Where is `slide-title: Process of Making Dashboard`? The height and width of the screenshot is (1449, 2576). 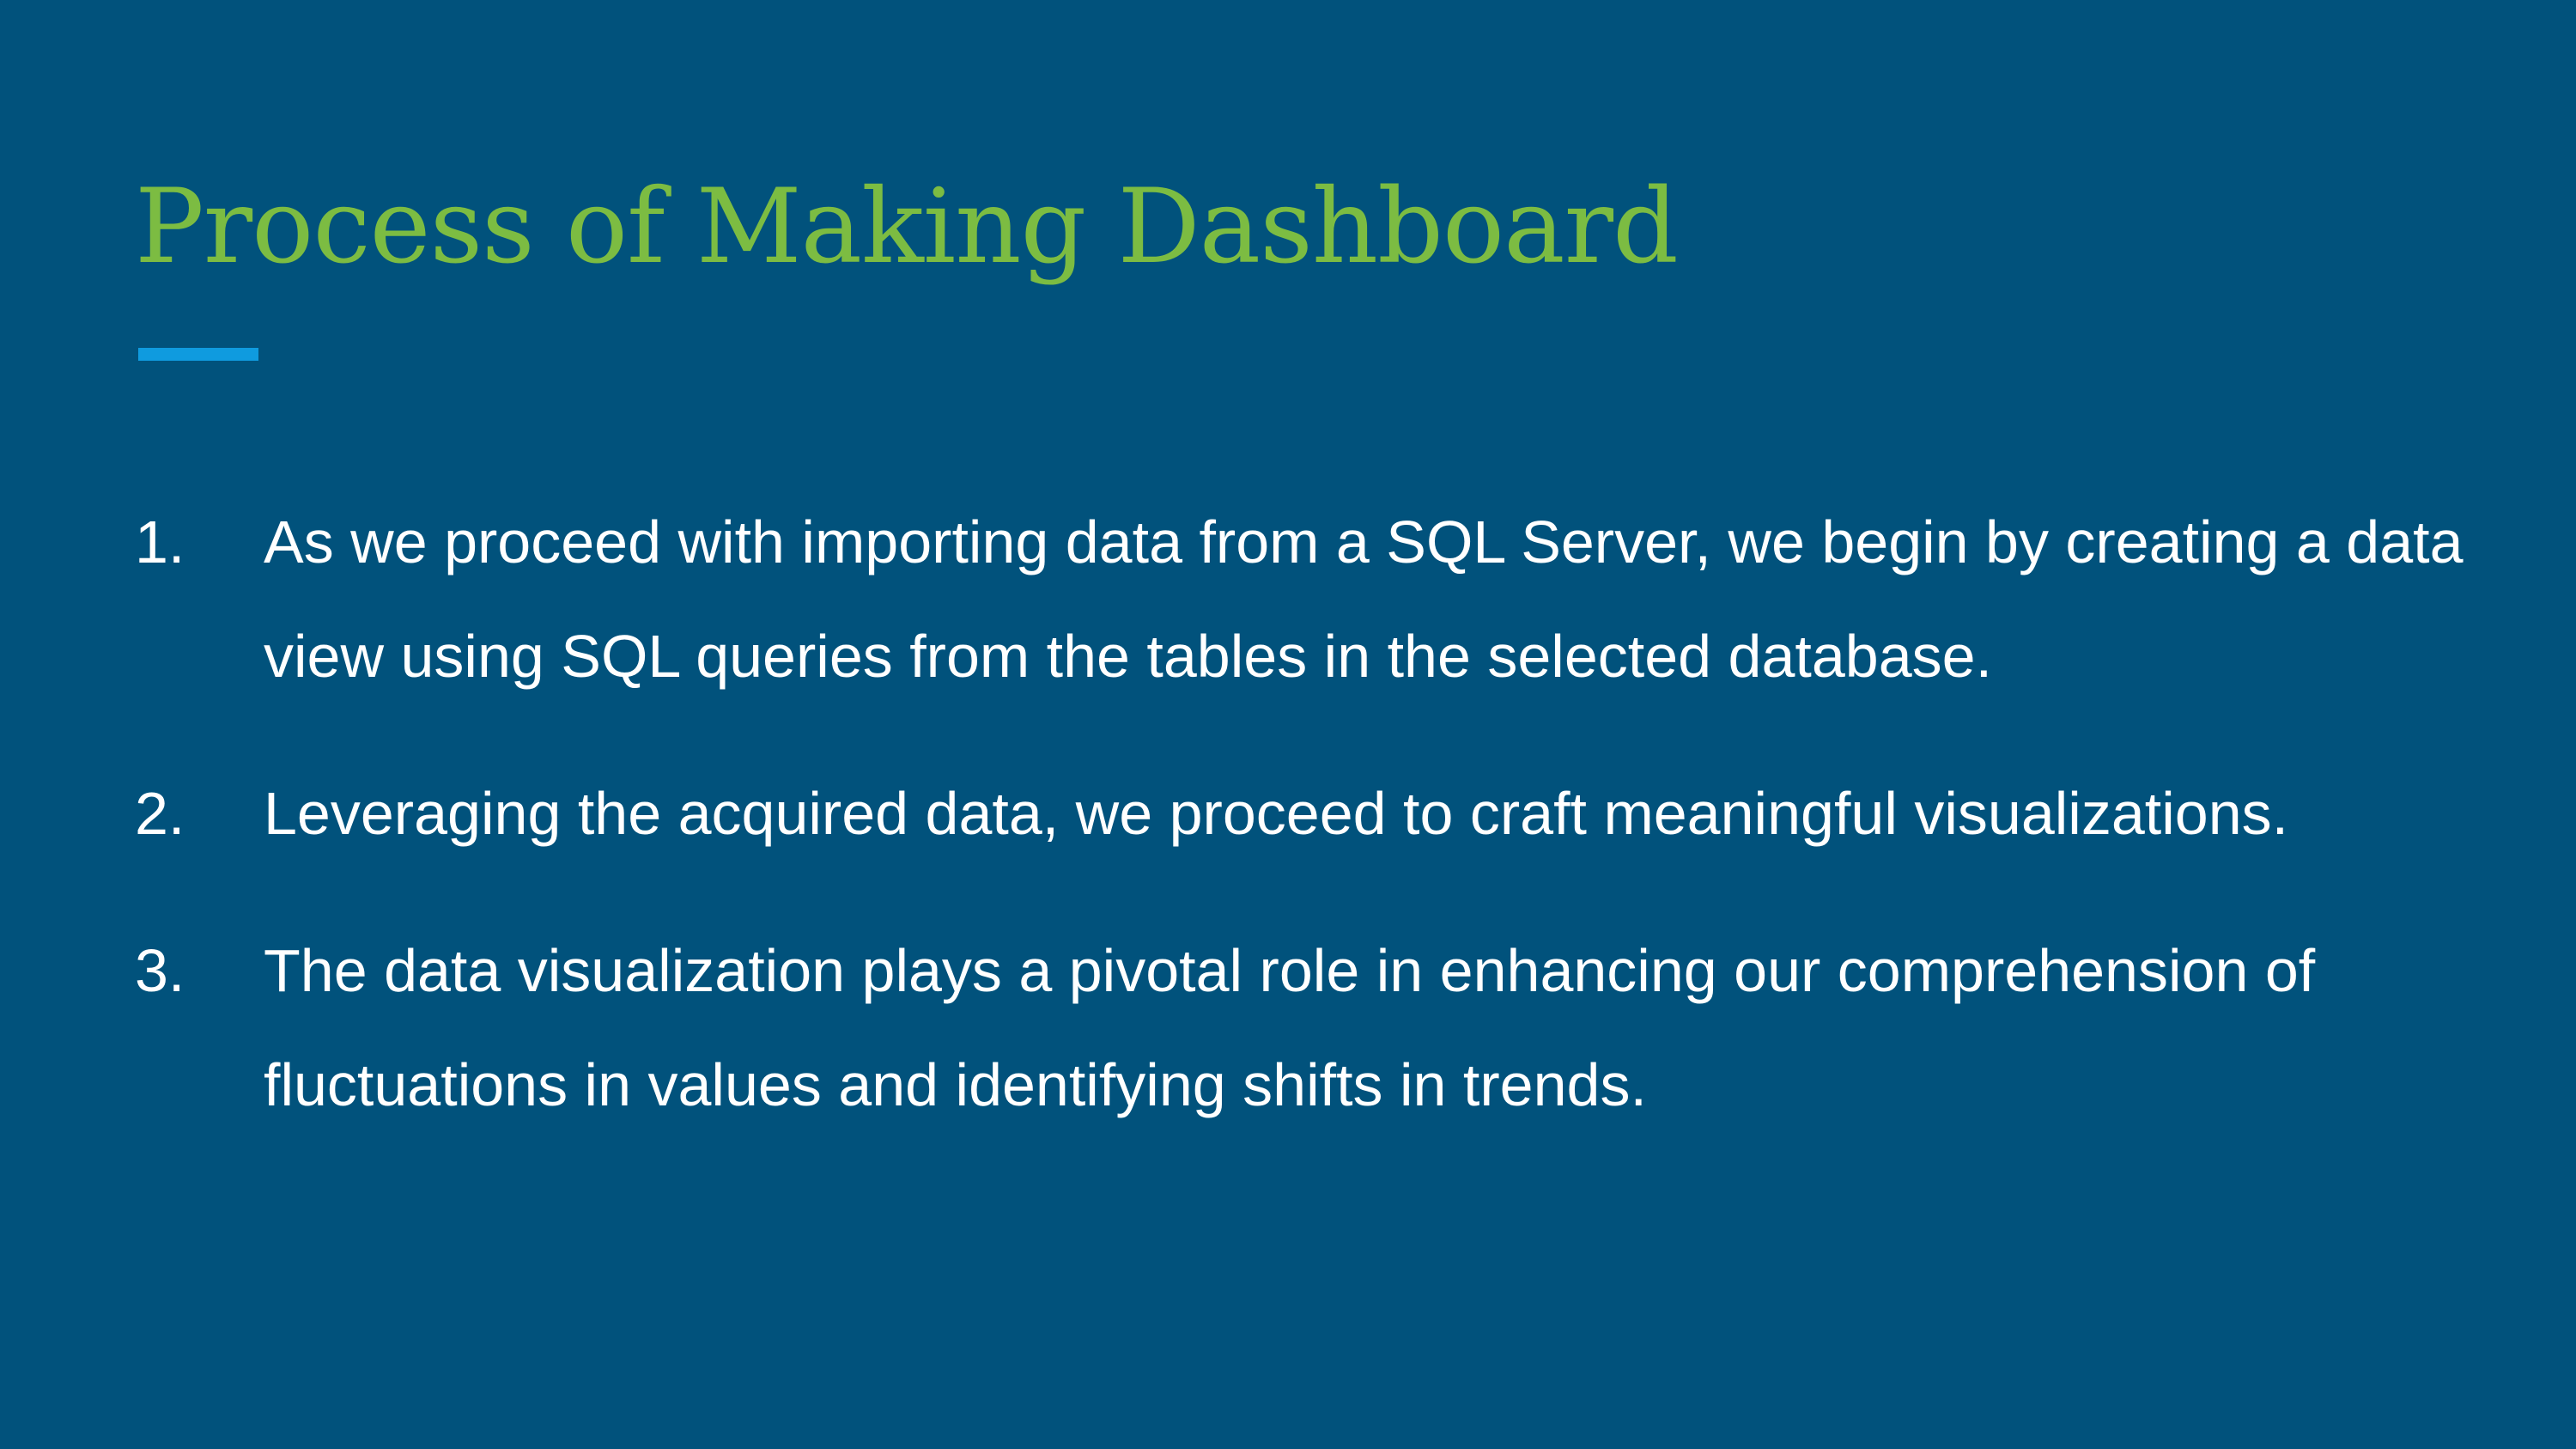 slide-title: Process of Making Dashboard is located at coordinates (907, 227).